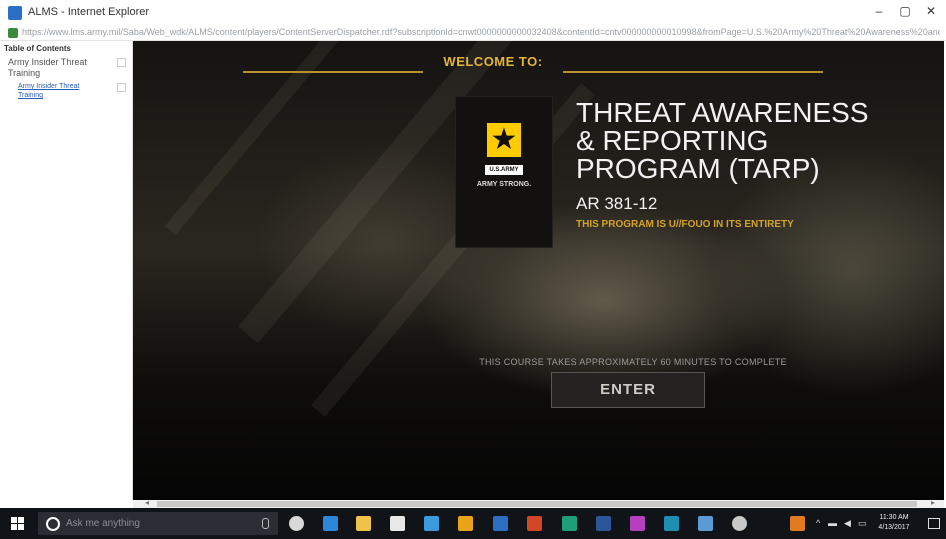  I want to click on course-title-line: THREAT AWARENESS, so click(722, 112).